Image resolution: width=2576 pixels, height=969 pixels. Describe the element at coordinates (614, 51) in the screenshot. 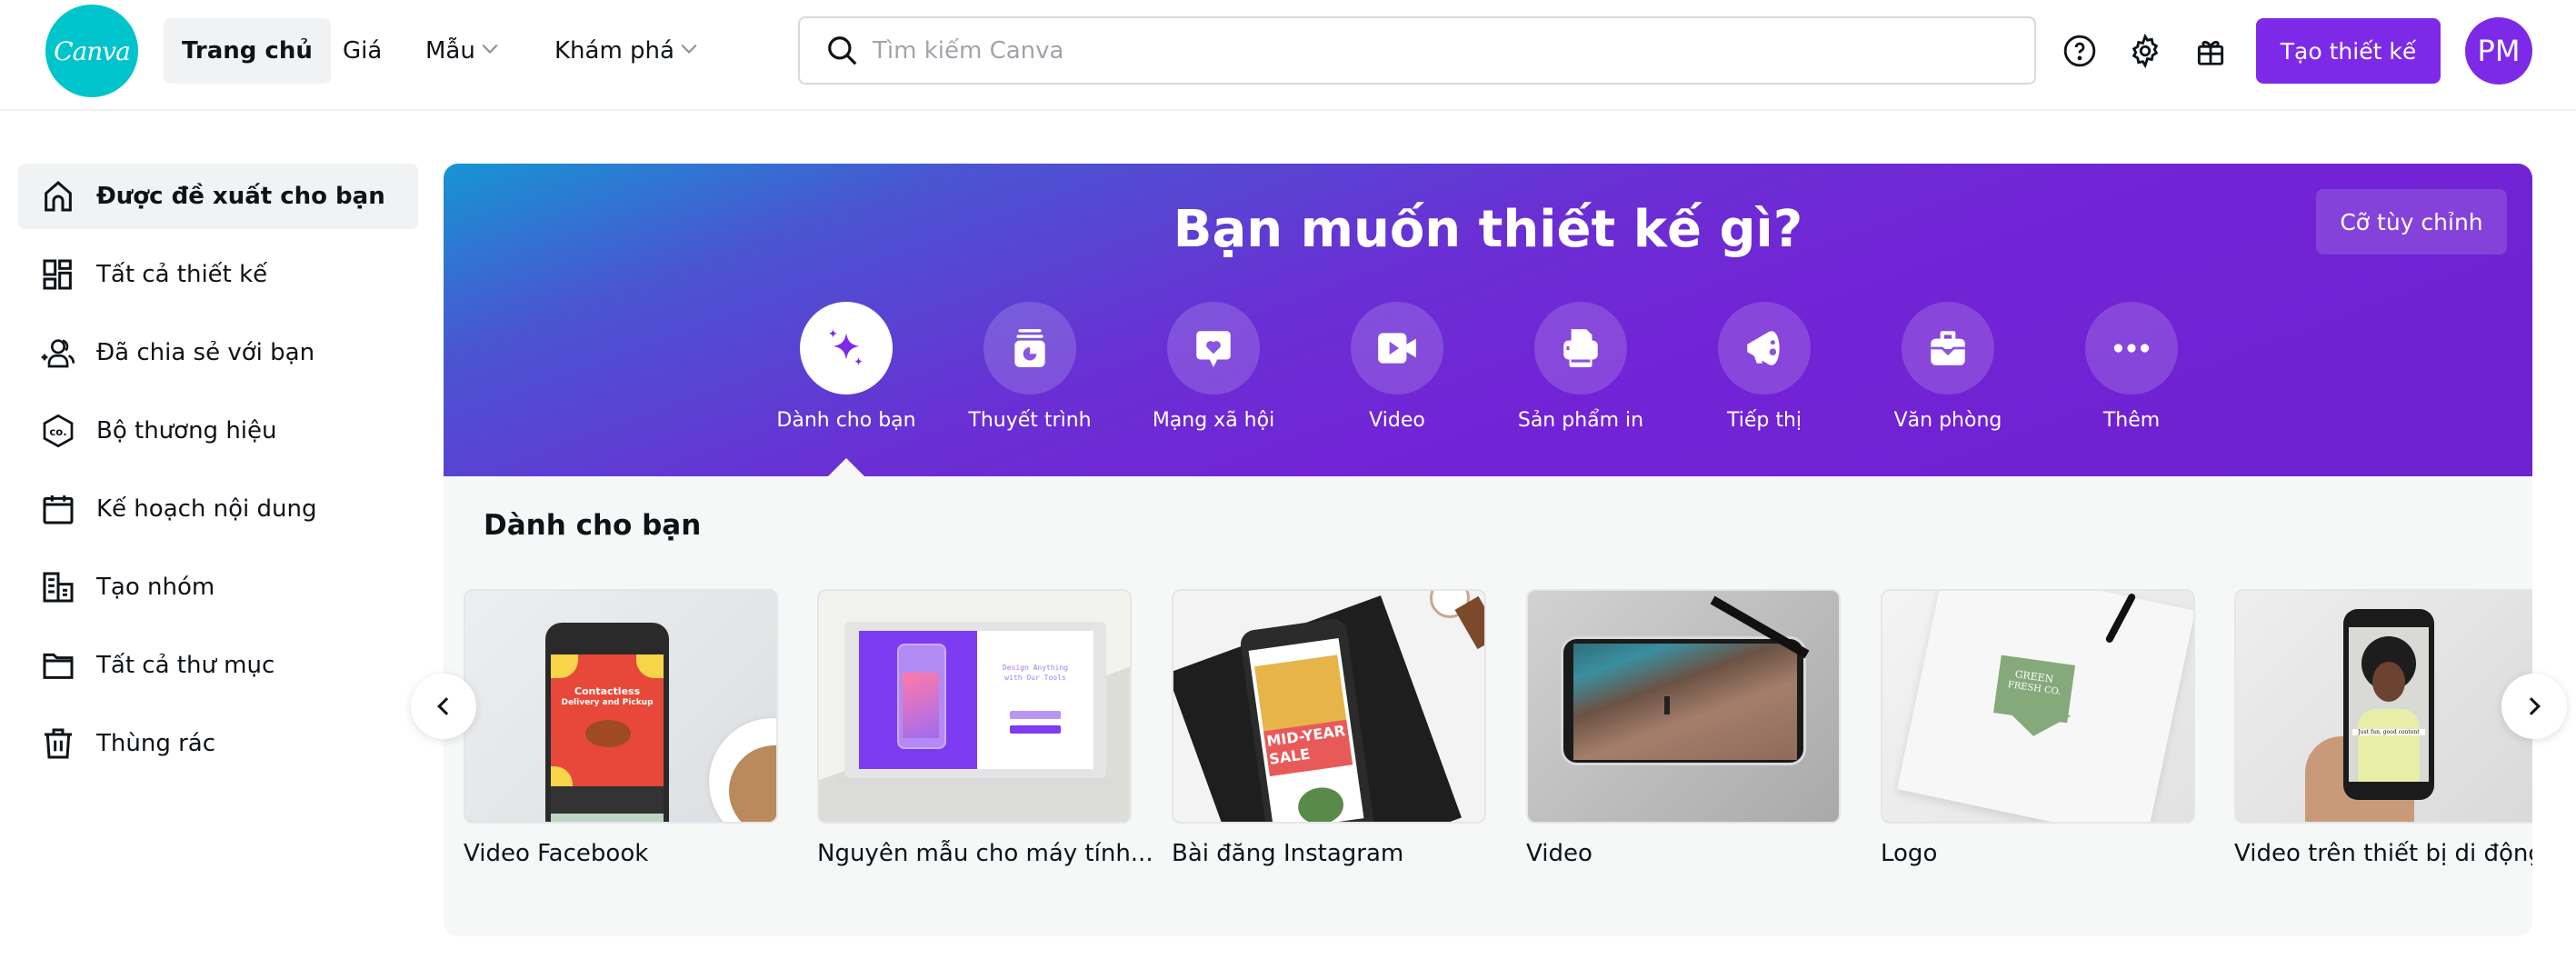

I see `nav-discover-label: Khám phá` at that location.